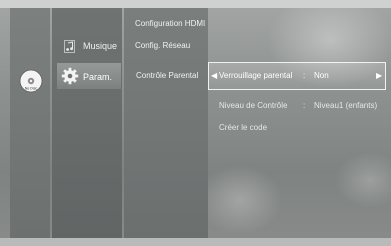  Describe the element at coordinates (195, 4) in the screenshot. I see `top-border` at that location.